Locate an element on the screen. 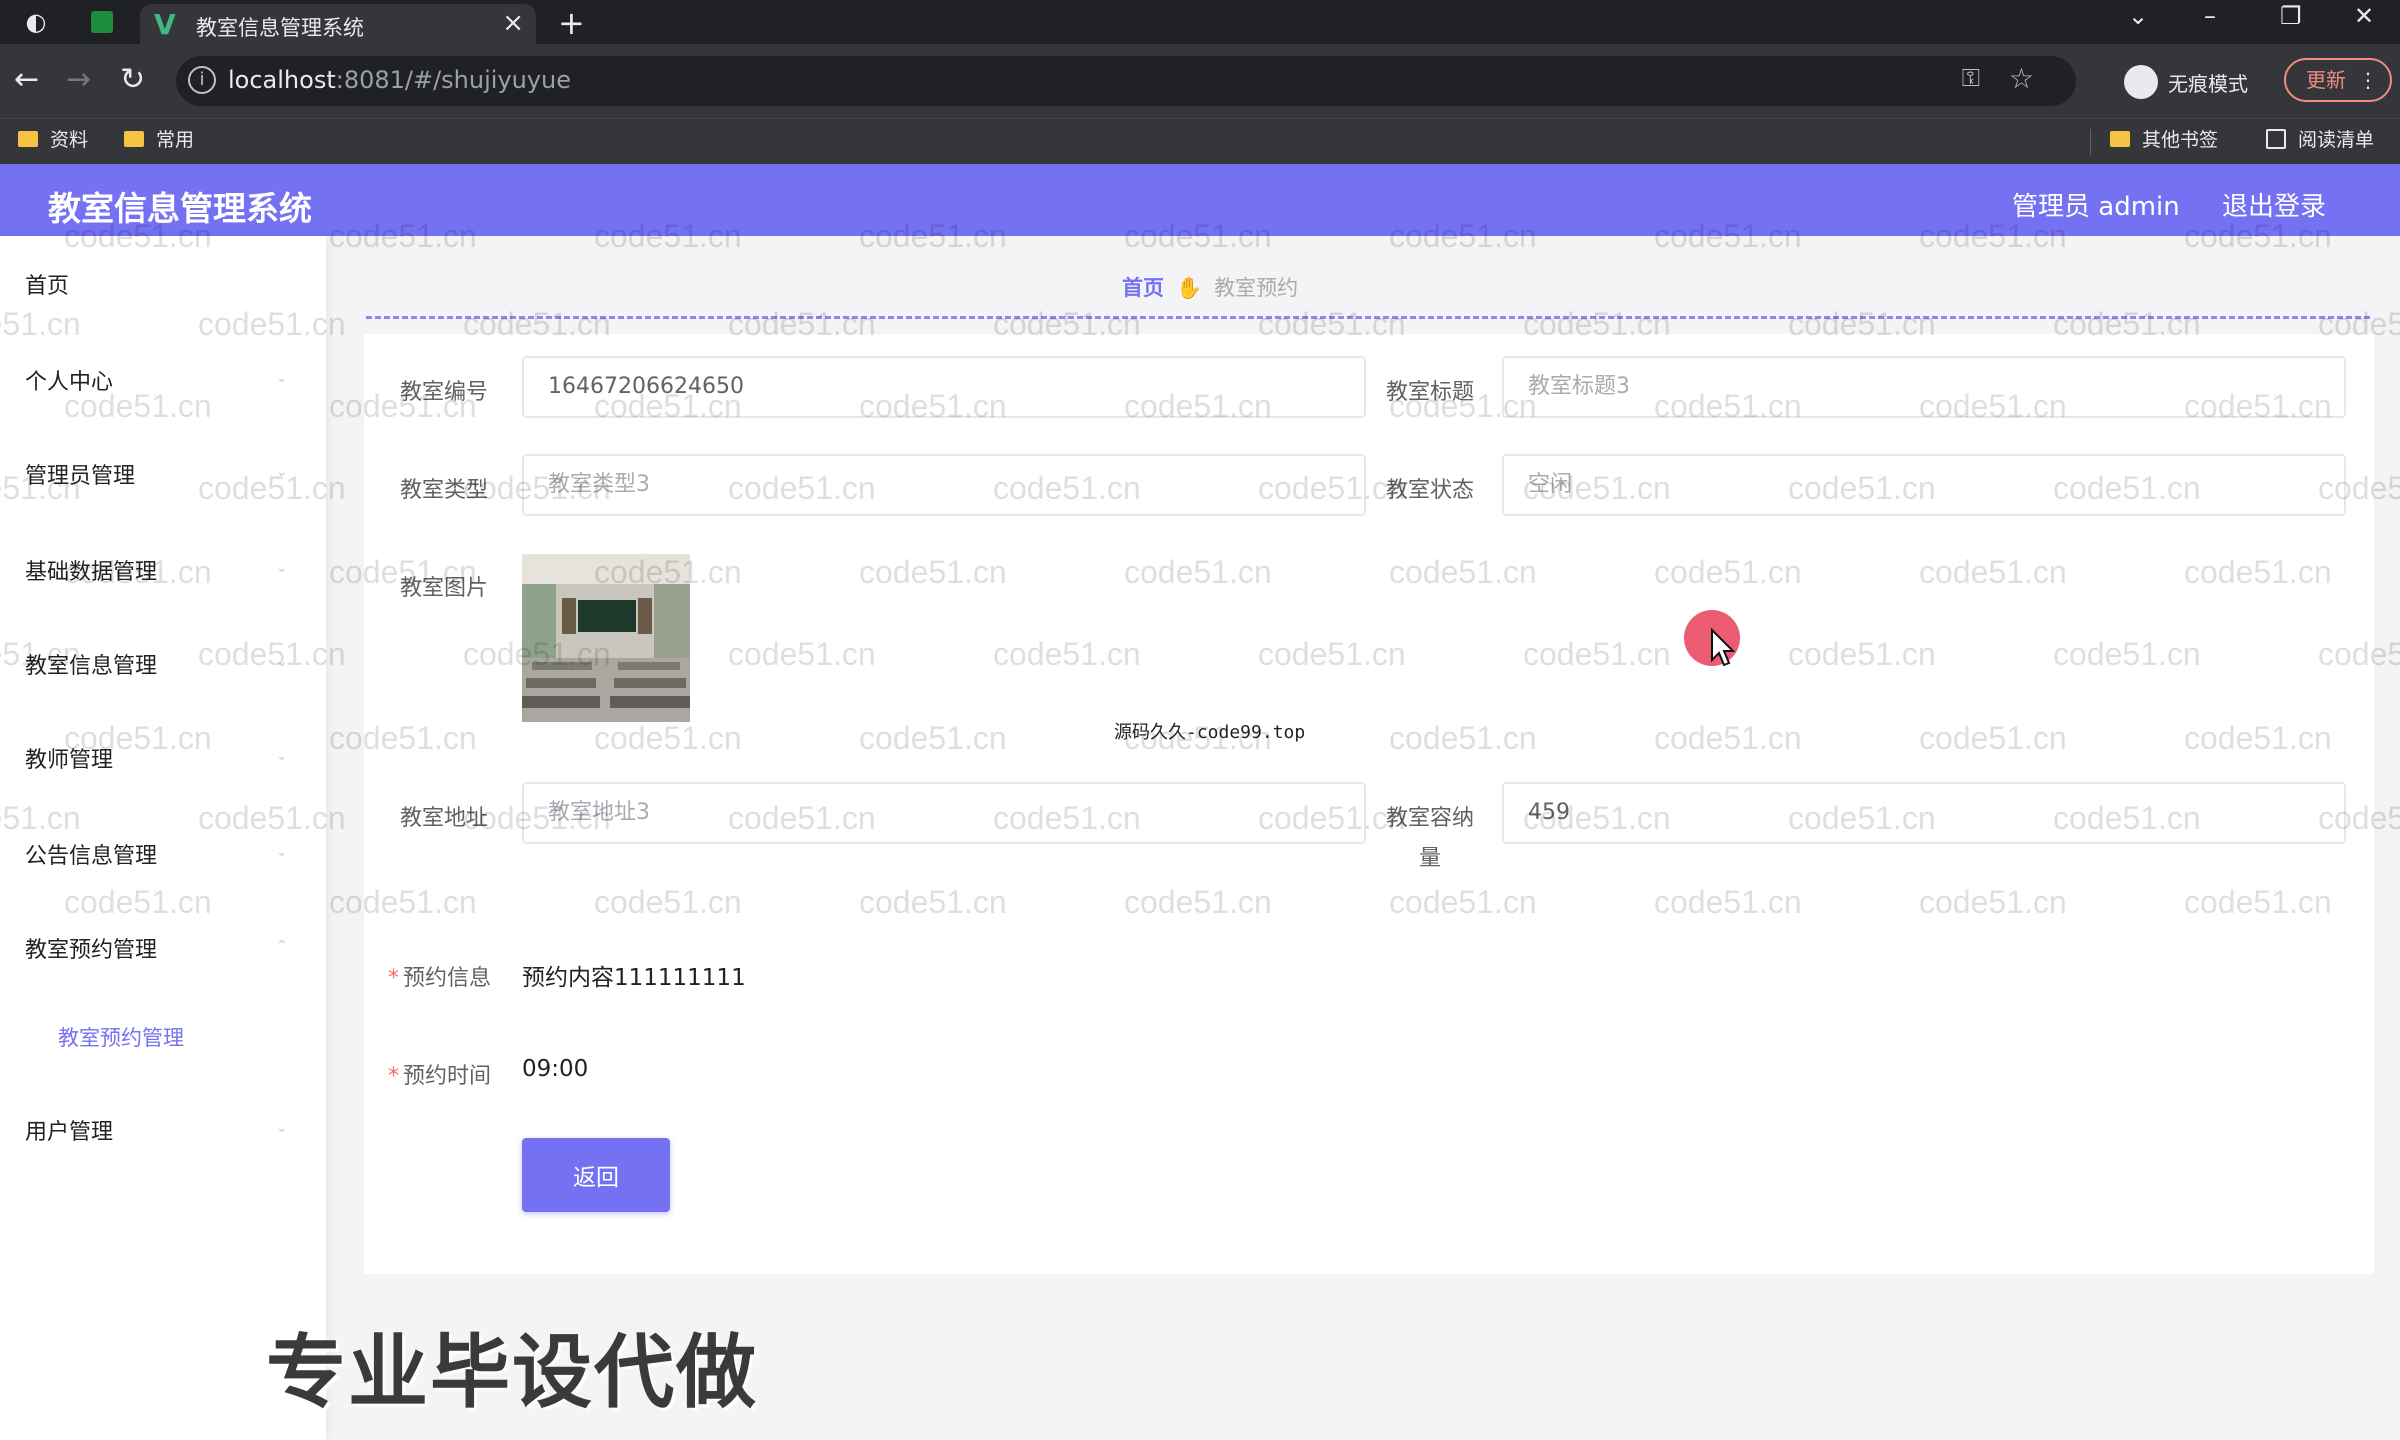 The height and width of the screenshot is (1440, 2400). chevron-up-icon: ⌃ is located at coordinates (282, 946).